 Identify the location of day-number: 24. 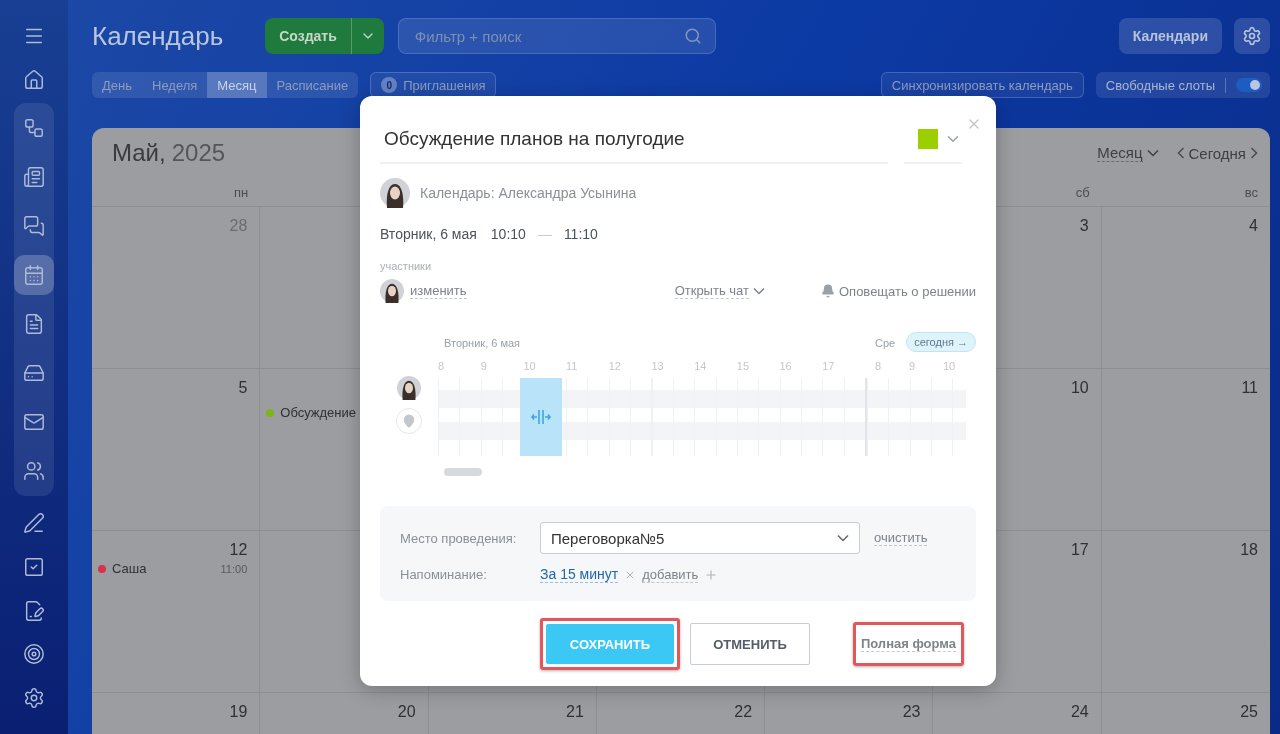
(1079, 712).